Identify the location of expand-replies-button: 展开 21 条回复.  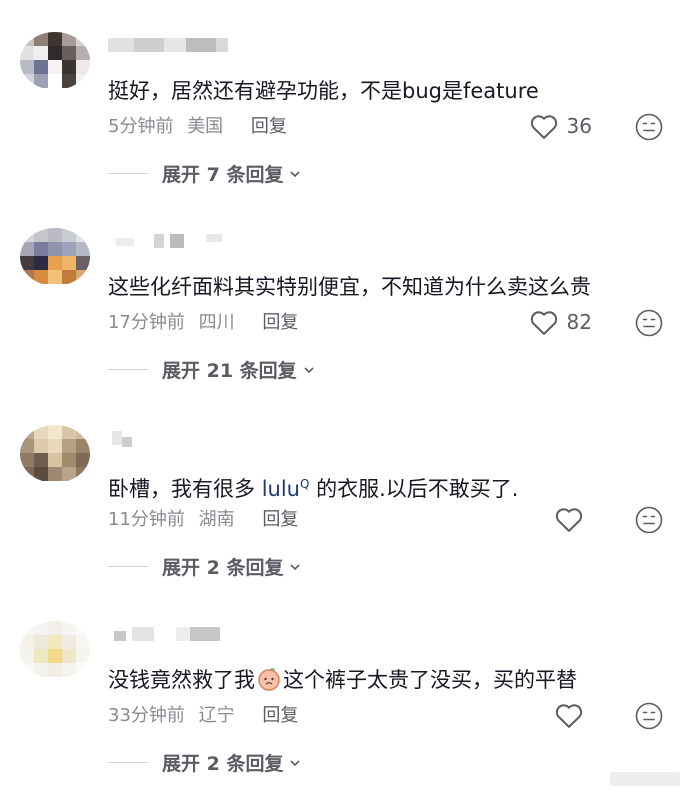
(211, 369).